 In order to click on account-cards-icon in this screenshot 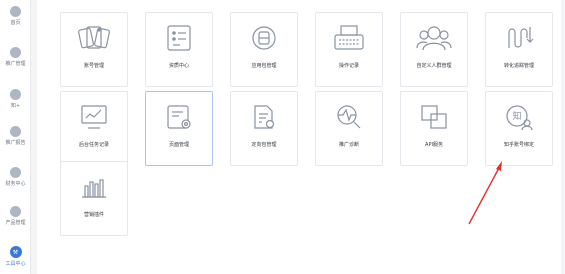, I will do `click(94, 37)`.